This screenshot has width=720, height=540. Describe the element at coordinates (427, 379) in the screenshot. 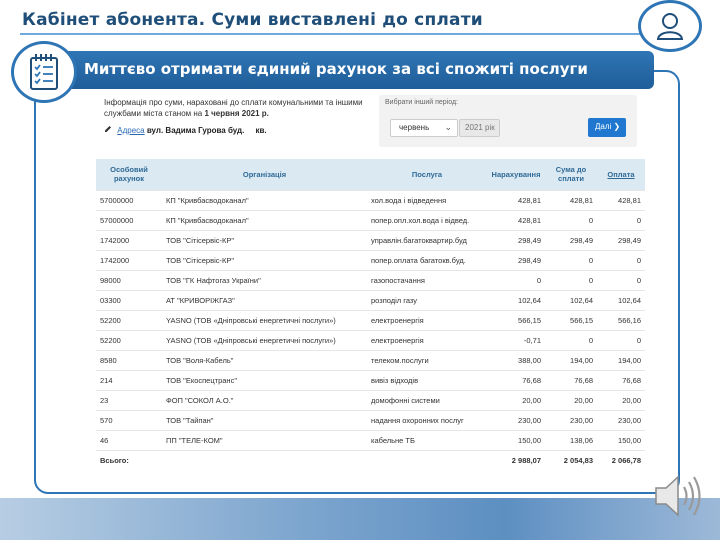

I see `cell-service: вивіз відходів` at that location.